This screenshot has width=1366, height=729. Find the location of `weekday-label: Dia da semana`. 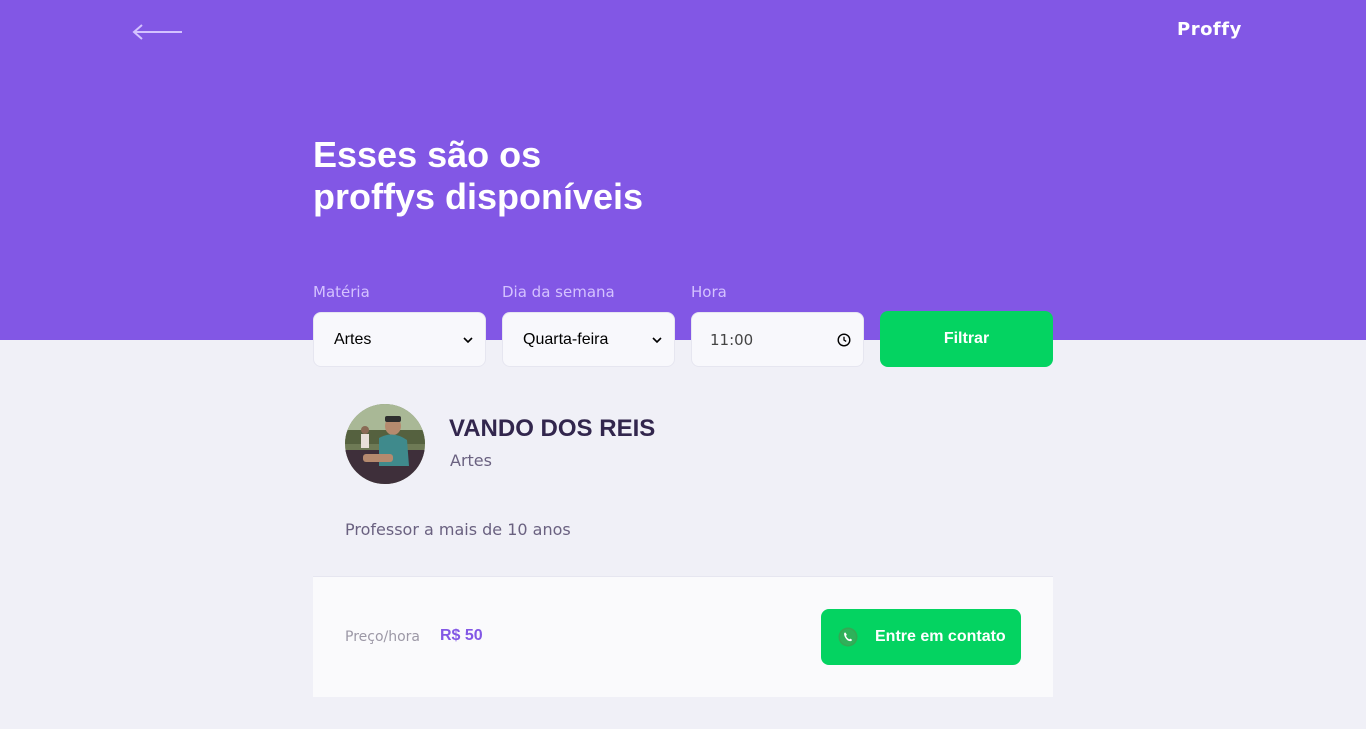

weekday-label: Dia da semana is located at coordinates (558, 292).